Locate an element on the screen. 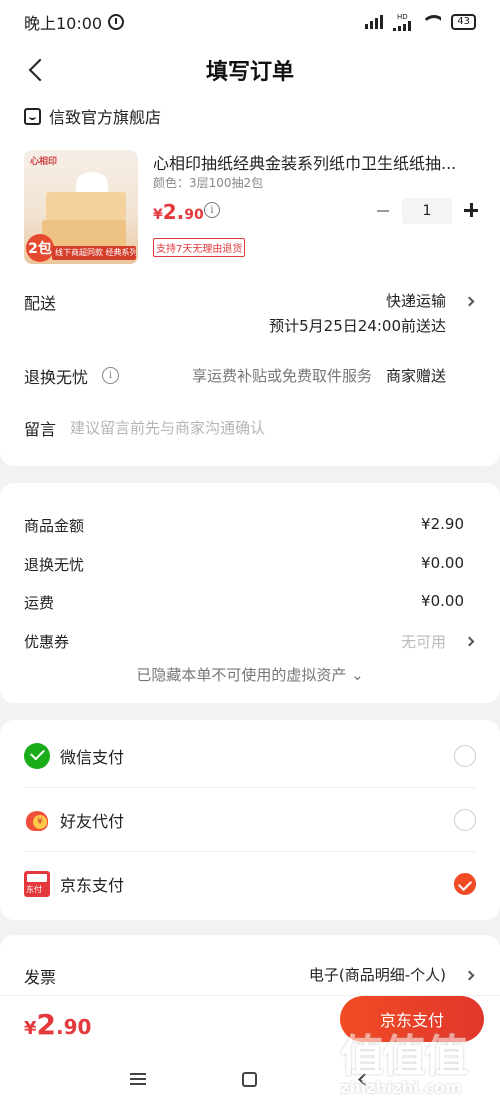 Image resolution: width=500 pixels, height=1111 pixels. signal-hd-icon is located at coordinates (402, 25).